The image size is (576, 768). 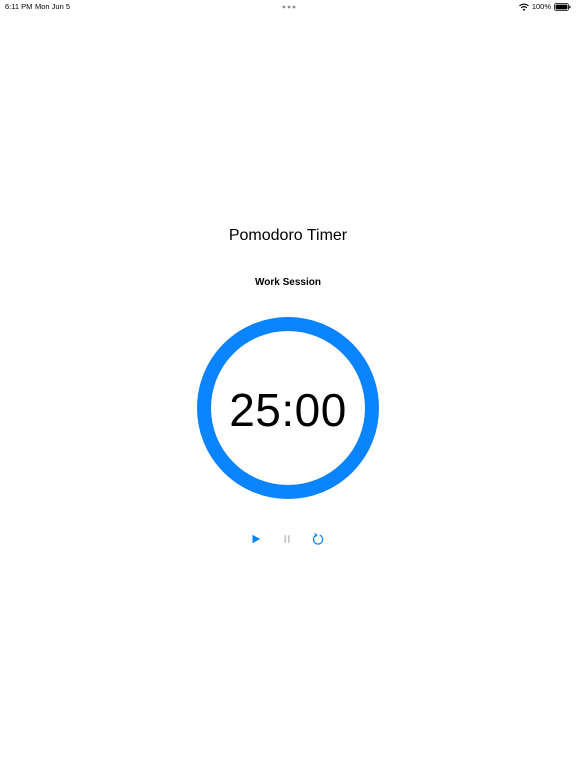 I want to click on timer-ring: 25:00, so click(x=288, y=408).